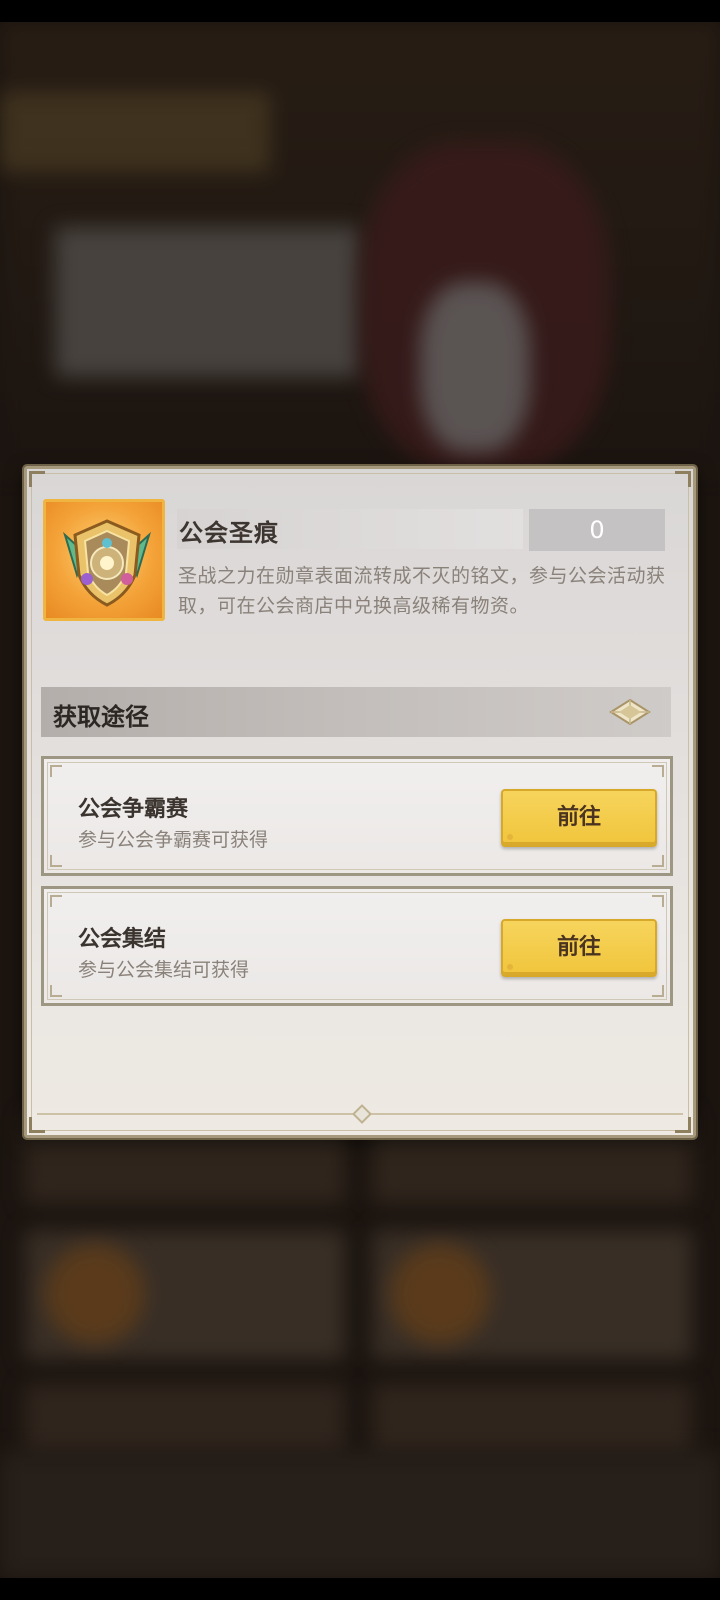 Image resolution: width=720 pixels, height=1600 pixels. I want to click on ornament-diamond, so click(362, 1114).